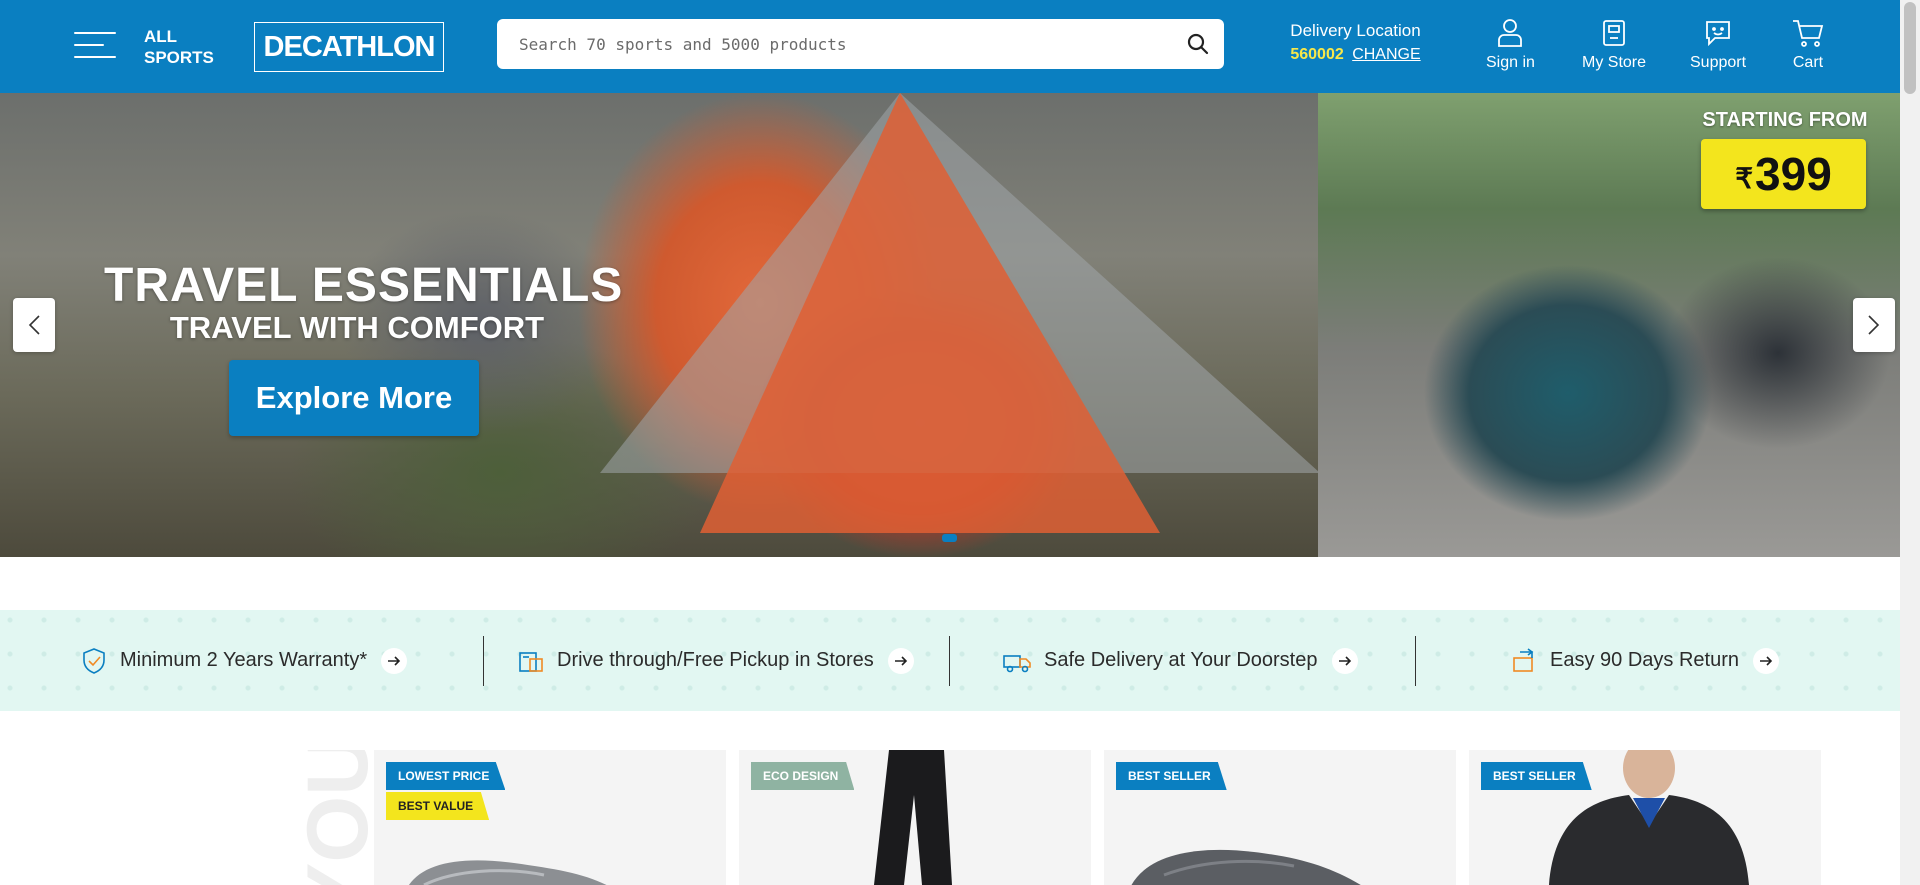 The width and height of the screenshot is (1920, 885). I want to click on benefit-safe-delivery-label: Safe Delivery at Your Doorstep, so click(1181, 660).